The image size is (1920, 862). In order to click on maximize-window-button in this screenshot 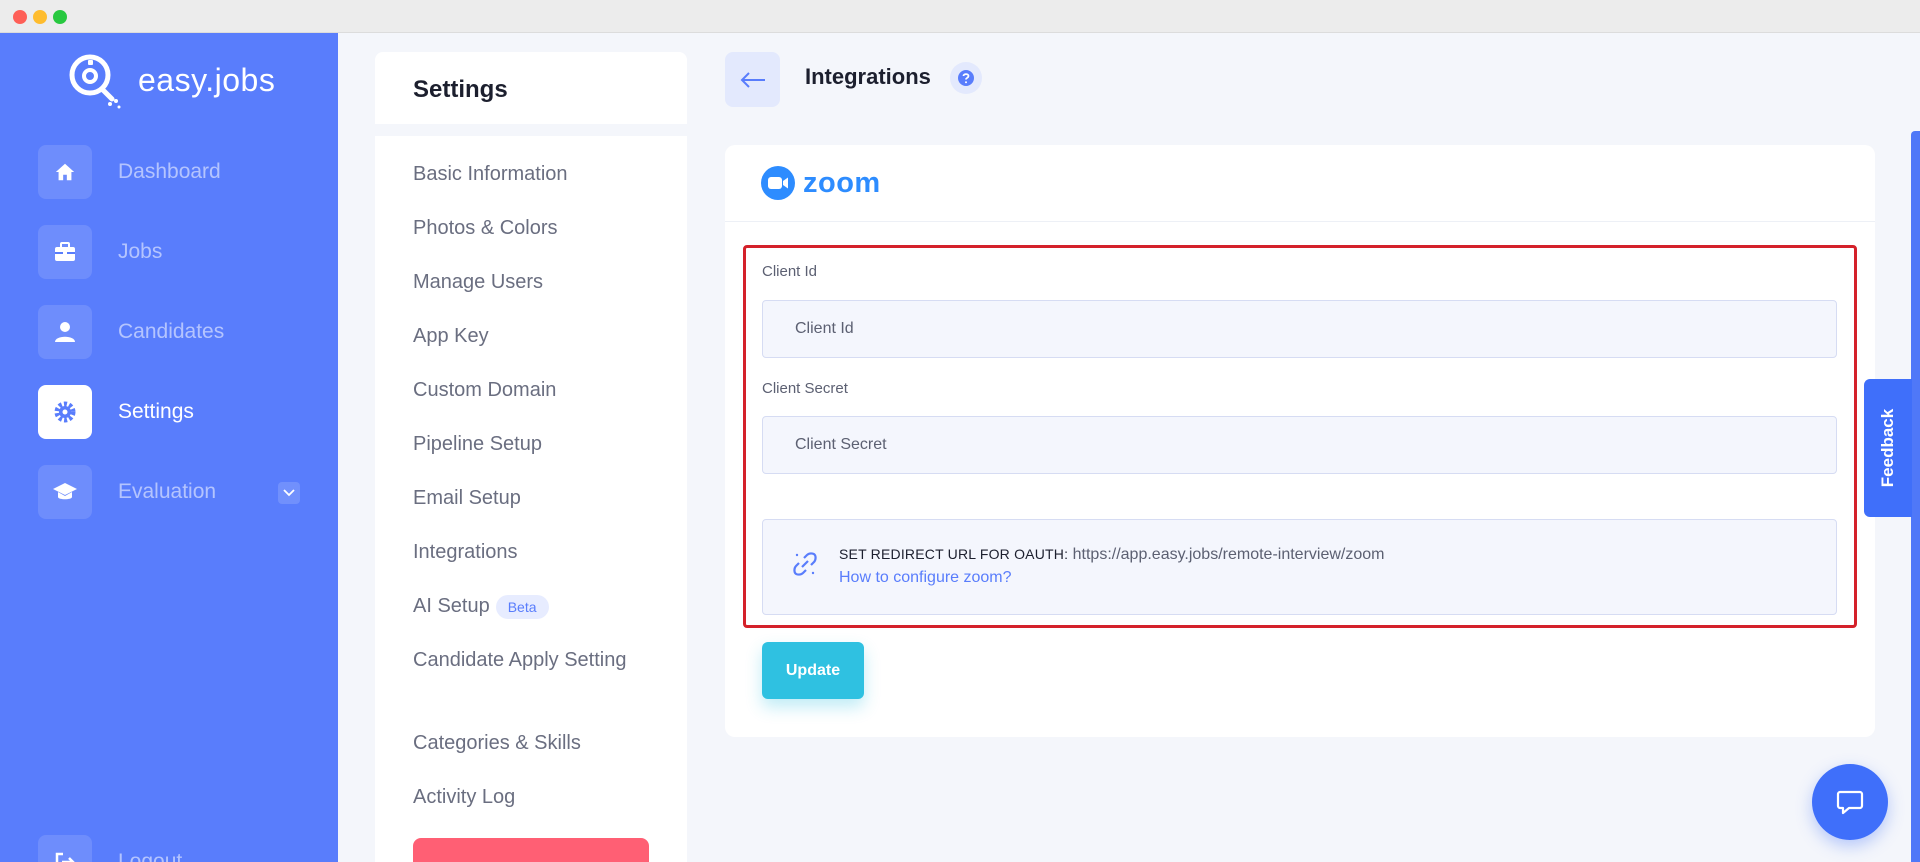, I will do `click(60, 17)`.